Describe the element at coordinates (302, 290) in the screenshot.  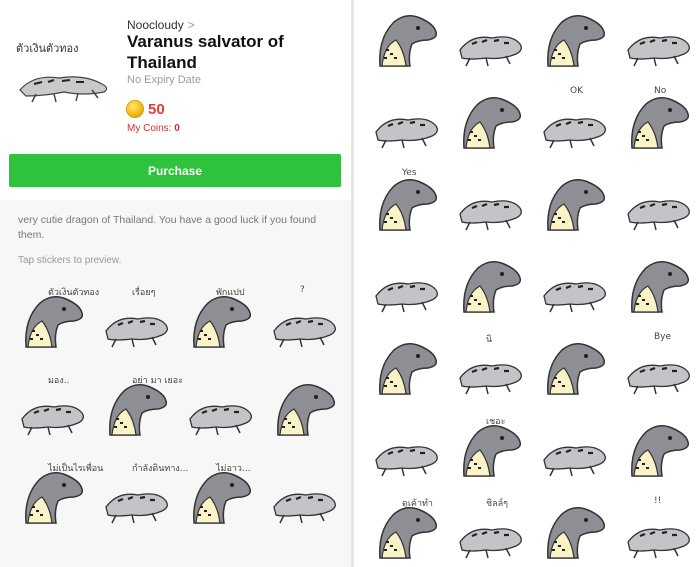
I see `sticker-caption: ?` at that location.